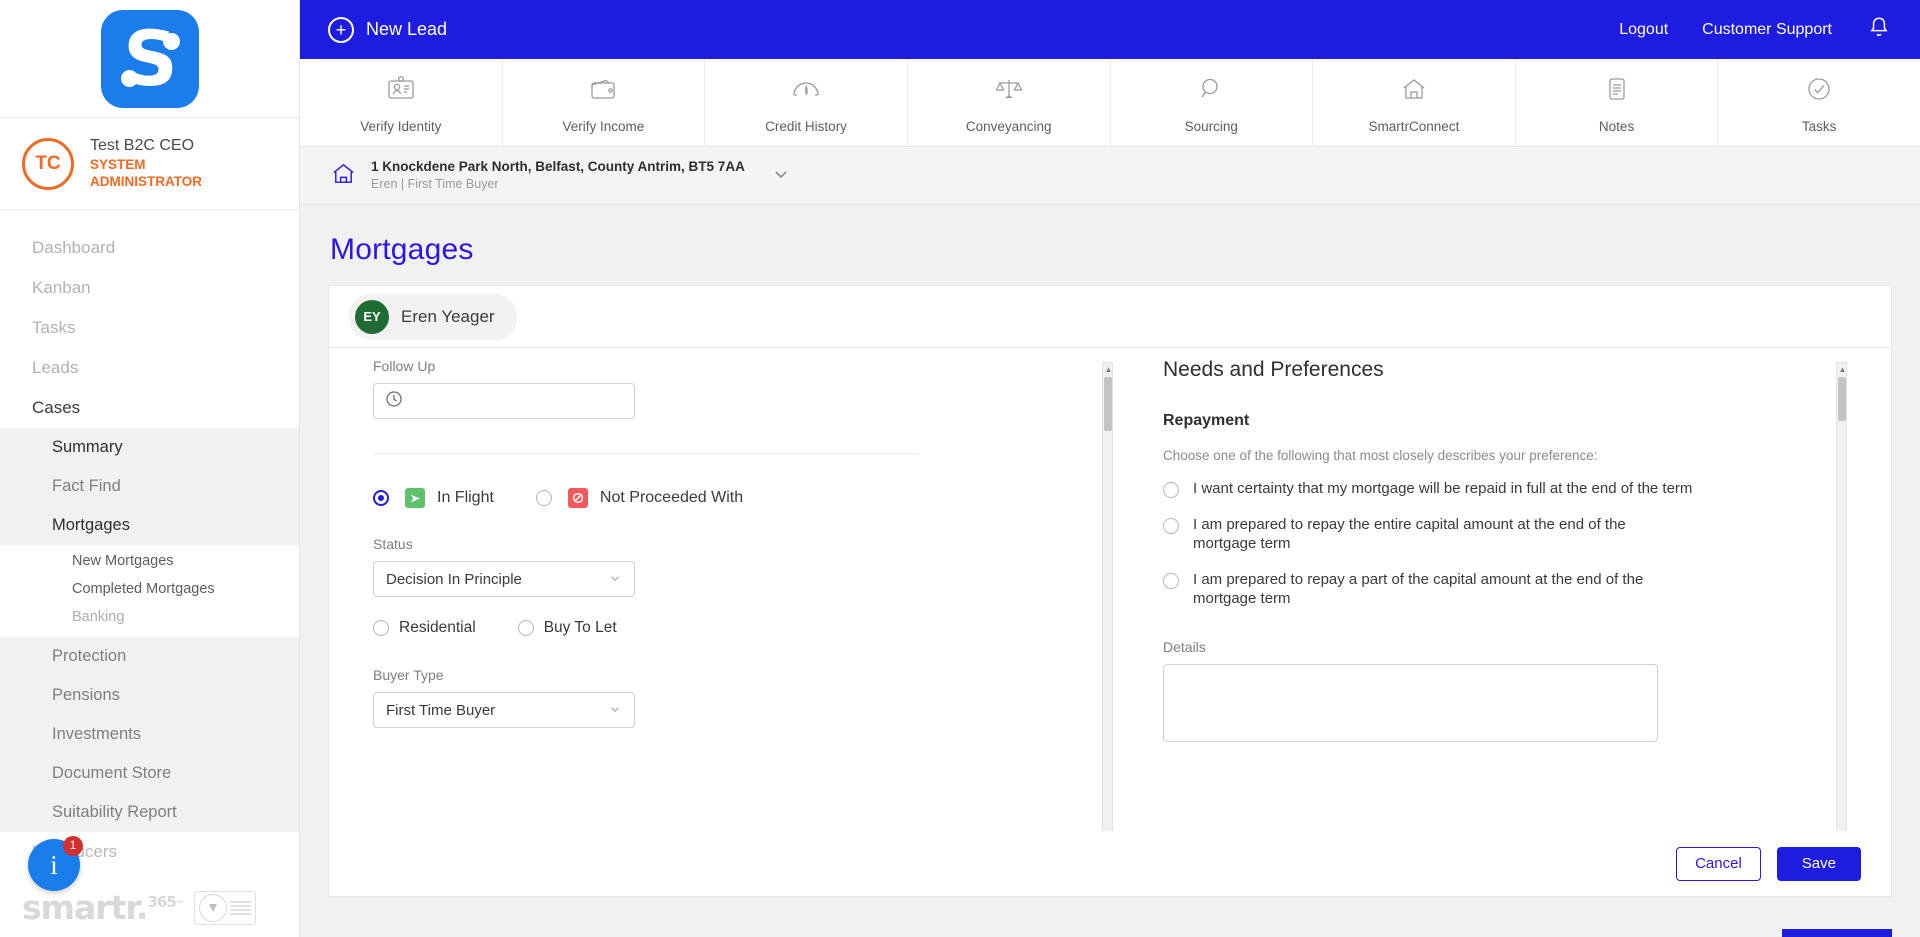 The width and height of the screenshot is (1920, 937). I want to click on sidebar-item-new-mortgages: New Mortgages, so click(149, 561).